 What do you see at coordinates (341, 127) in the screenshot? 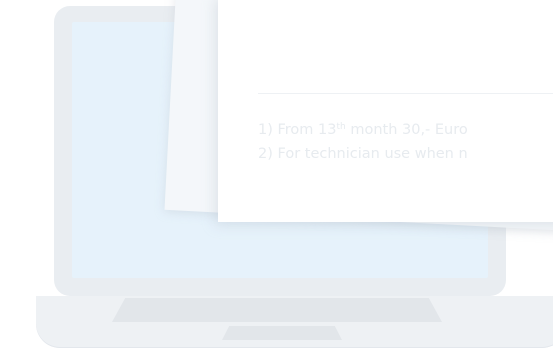
I see `footnote-1-superscript: th` at bounding box center [341, 127].